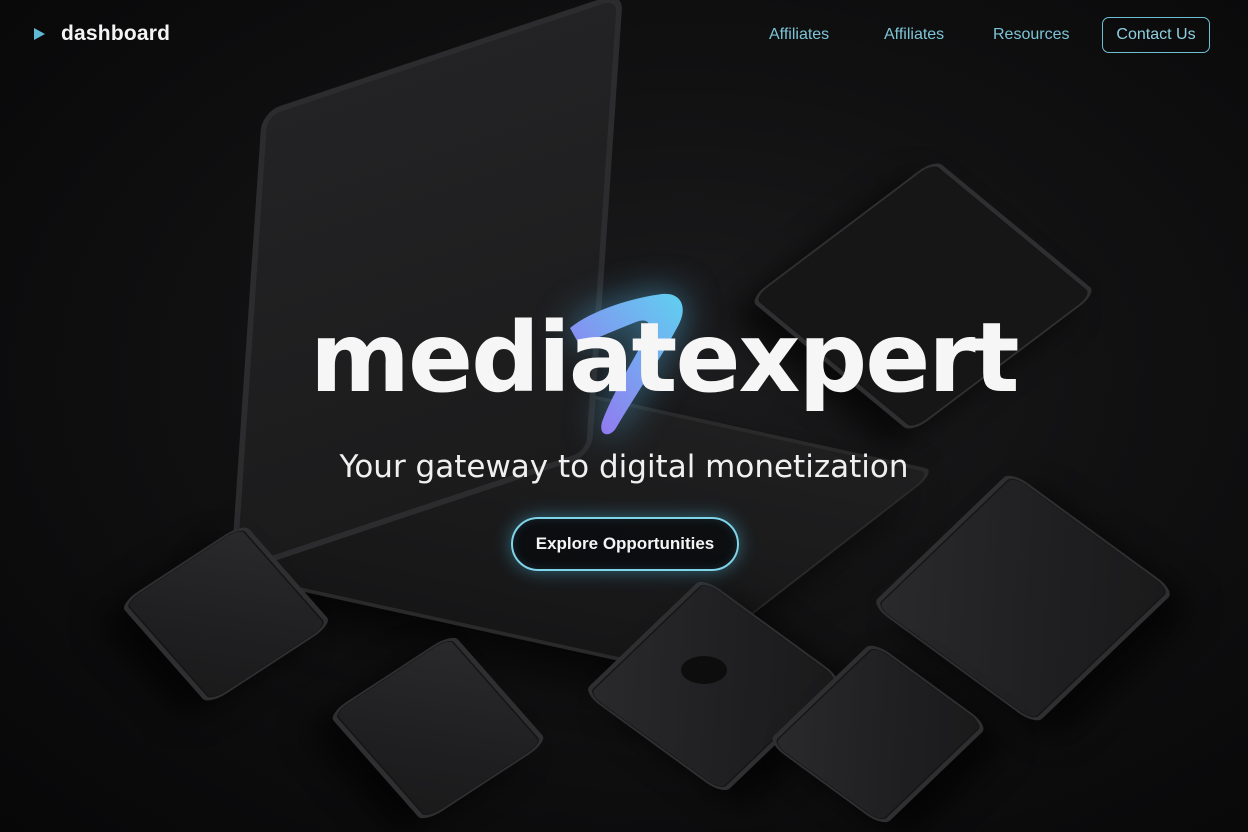  What do you see at coordinates (665, 358) in the screenshot?
I see `logo-wordmark: mediatexpert` at bounding box center [665, 358].